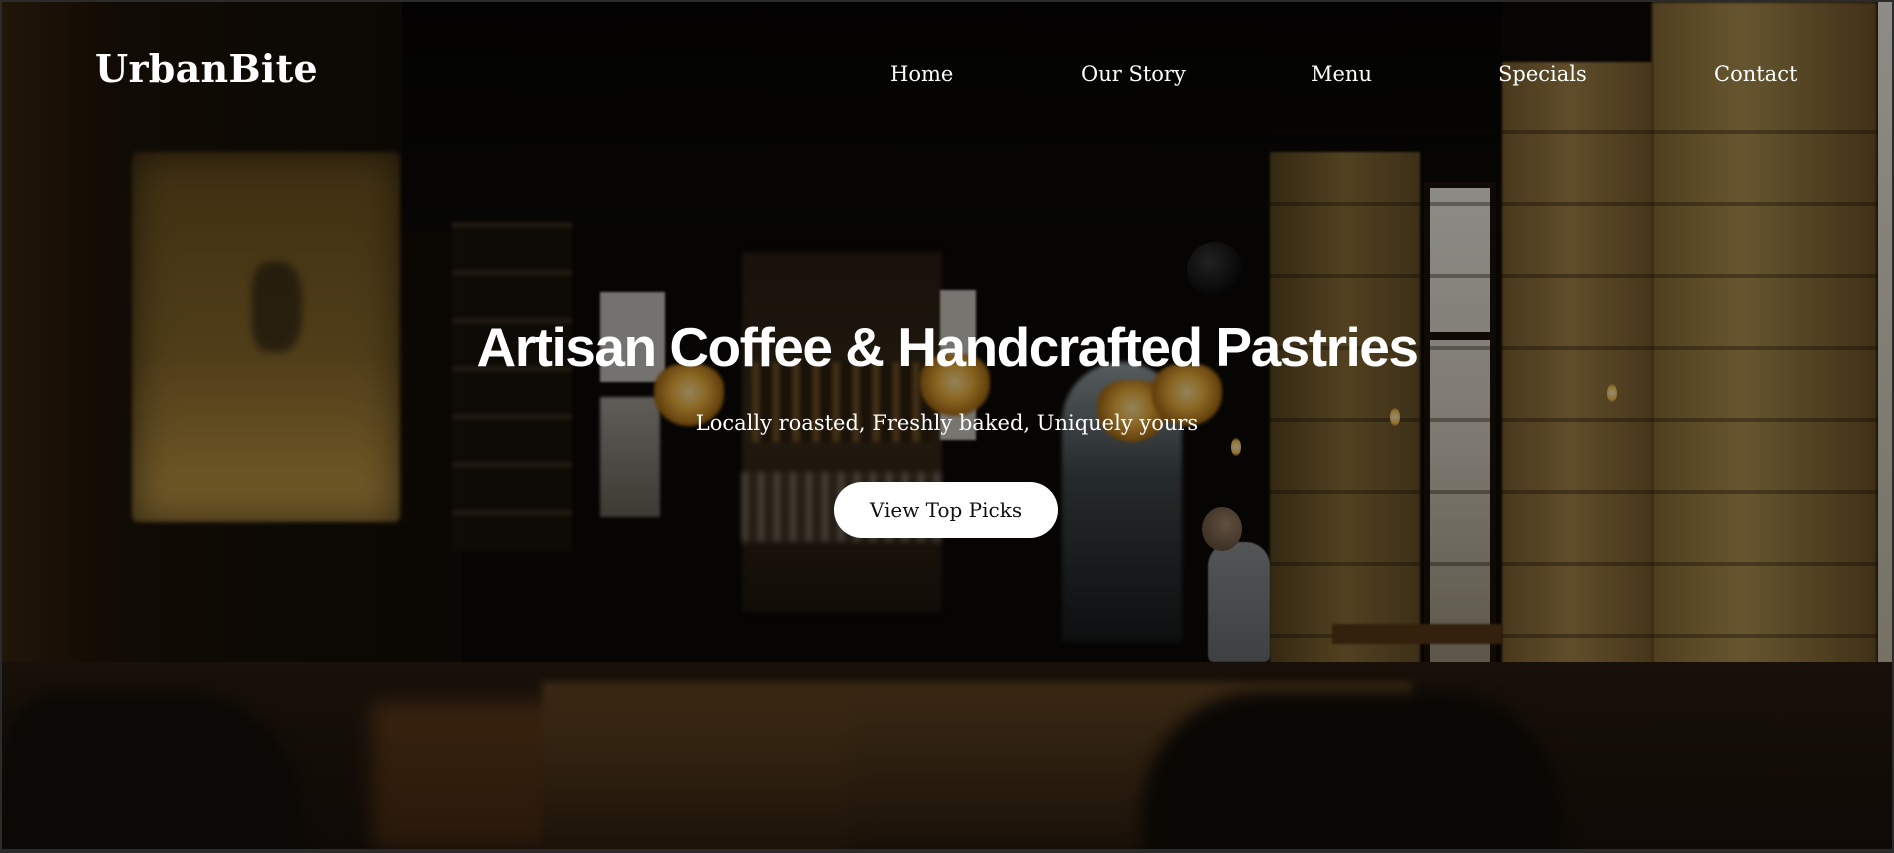  Describe the element at coordinates (1542, 74) in the screenshot. I see `nav-link-specials: Specials` at that location.